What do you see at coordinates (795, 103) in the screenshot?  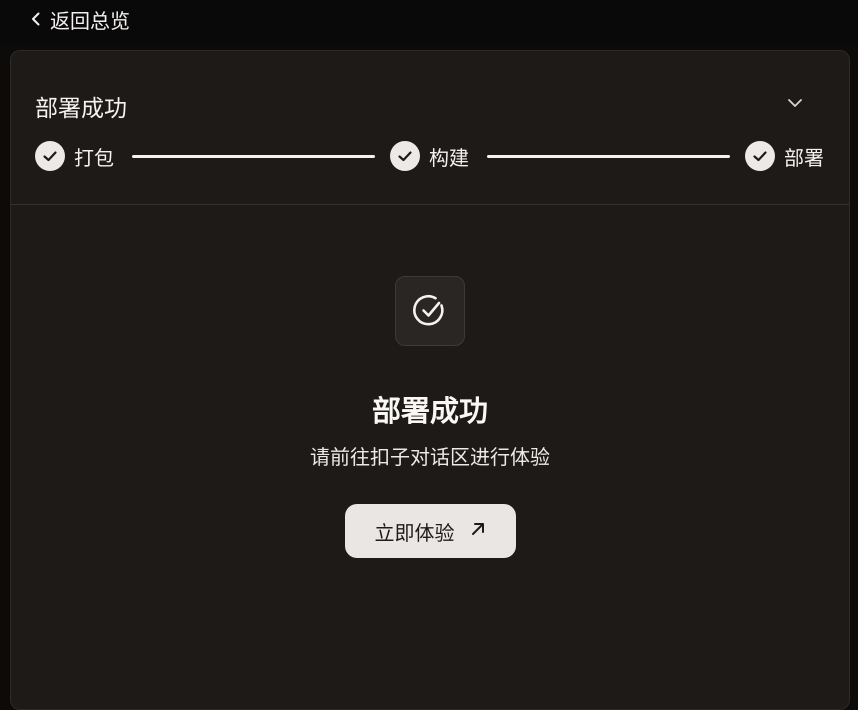 I see `chevron-down-icon` at bounding box center [795, 103].